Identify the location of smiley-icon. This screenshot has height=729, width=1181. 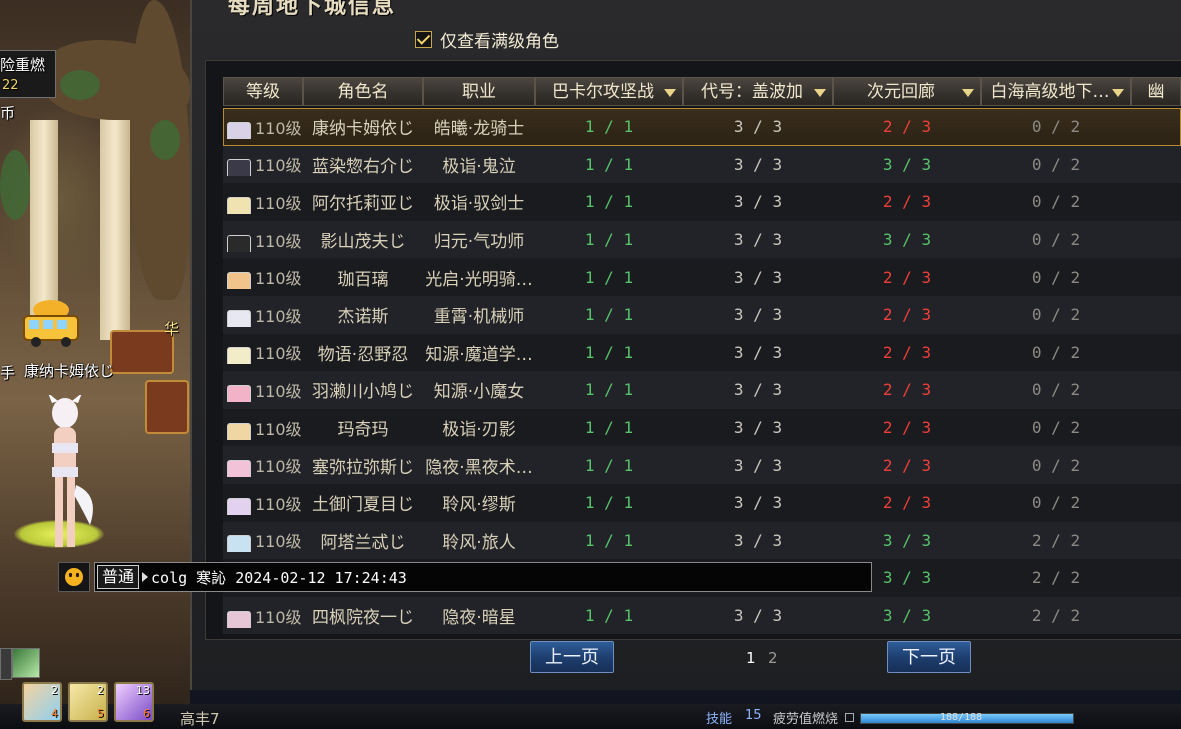
(74, 577).